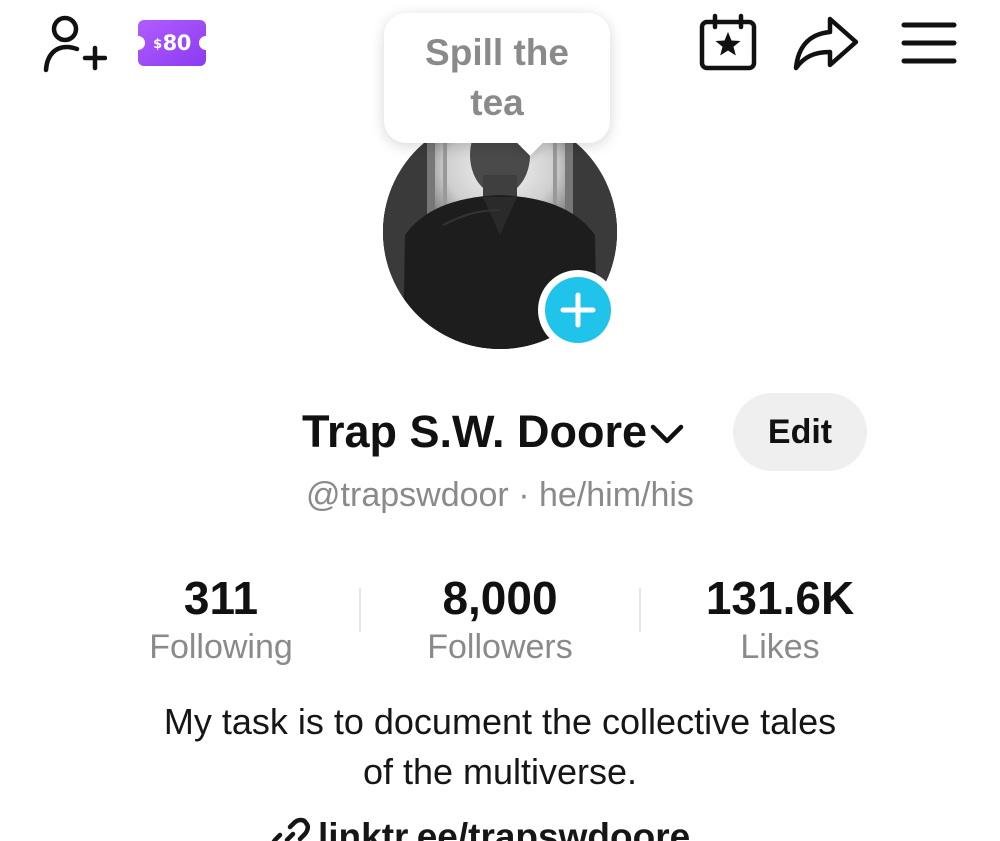 This screenshot has height=841, width=1000. Describe the element at coordinates (475, 431) in the screenshot. I see `display-name: Trap S.W. Doore` at that location.